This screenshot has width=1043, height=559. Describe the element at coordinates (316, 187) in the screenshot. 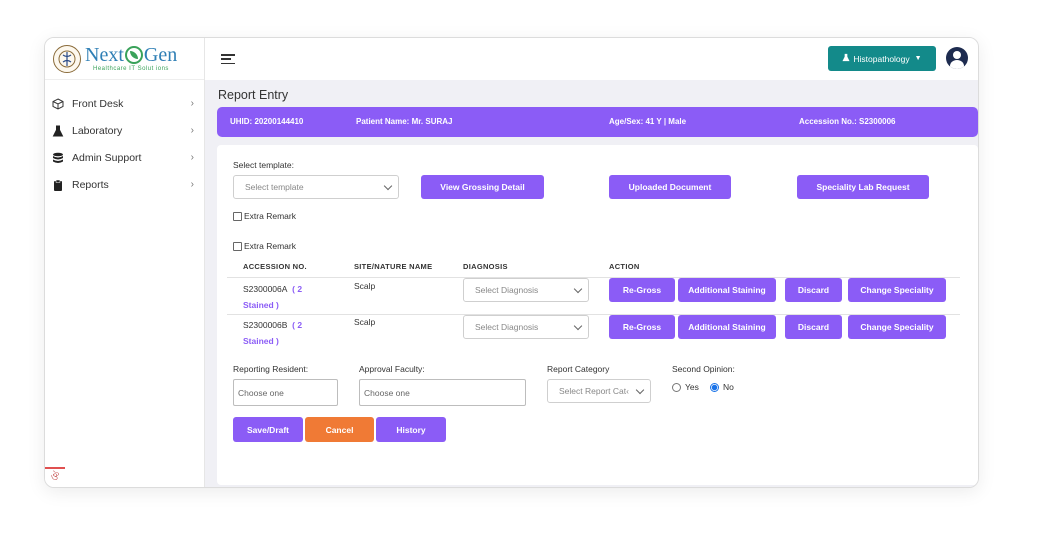

I see `template-select: Select template` at that location.